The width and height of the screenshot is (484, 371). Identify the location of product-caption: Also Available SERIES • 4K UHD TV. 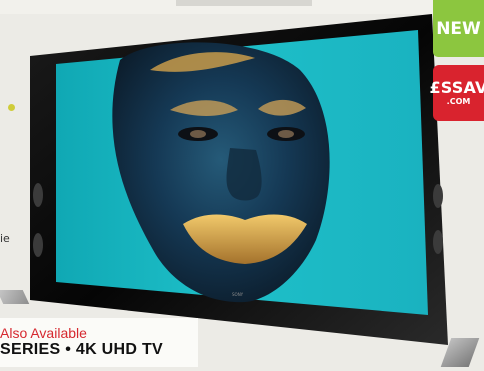
(99, 342).